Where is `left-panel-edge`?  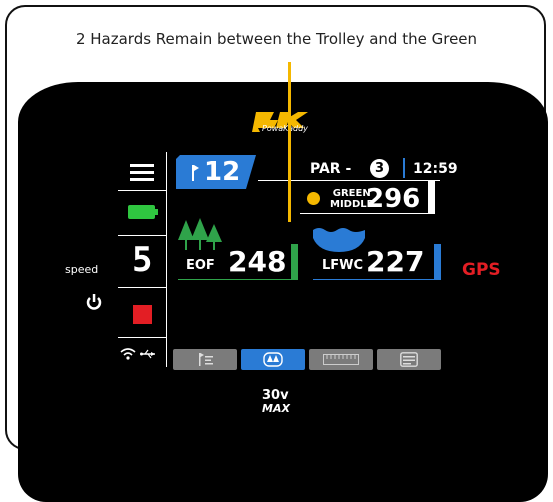 left-panel-edge is located at coordinates (166, 259).